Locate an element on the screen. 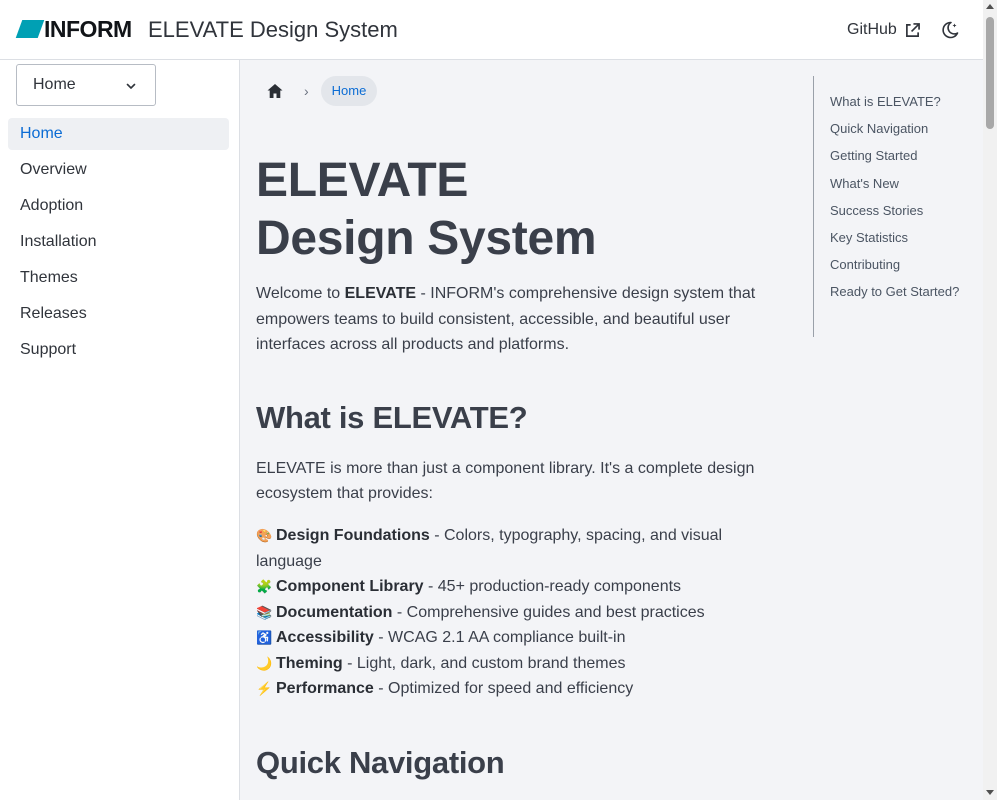 This screenshot has height=800, width=997. moon-emoji-icon: 🌙 is located at coordinates (264, 663).